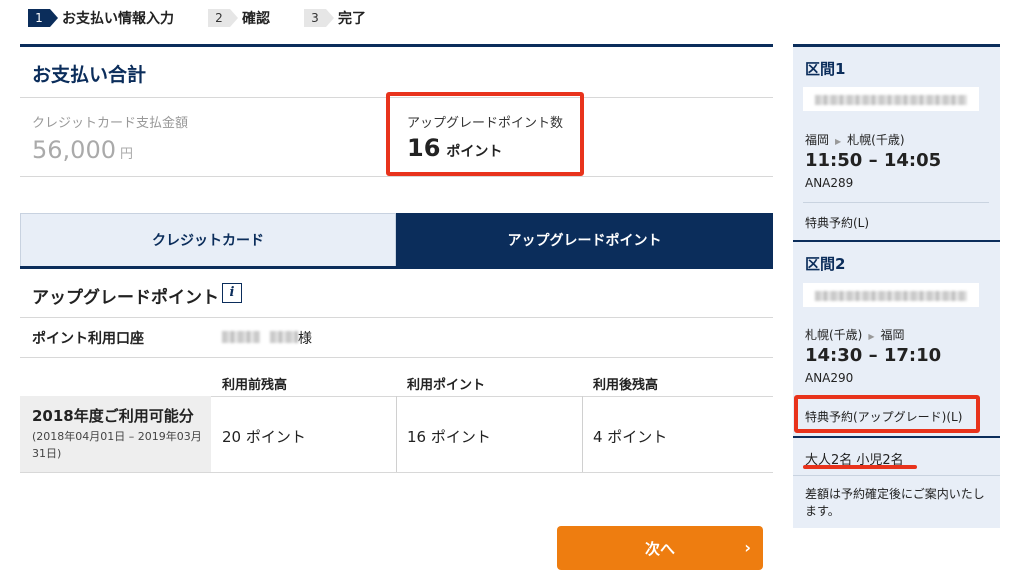  I want to click on credit-amount: 56,000 円, so click(82, 150).